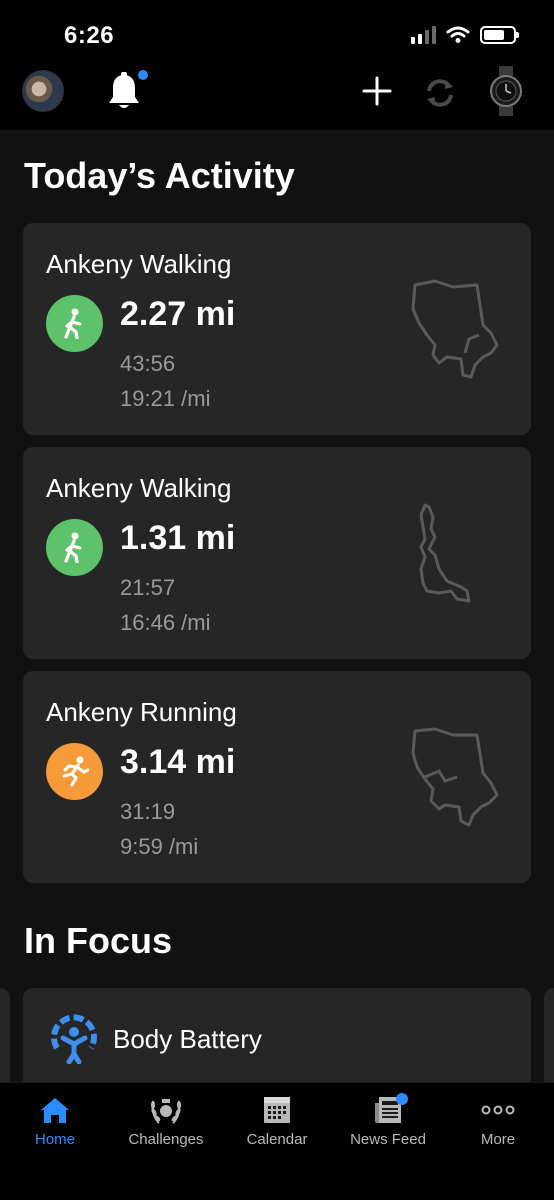  I want to click on in-focus-title: In Focus, so click(98, 940).